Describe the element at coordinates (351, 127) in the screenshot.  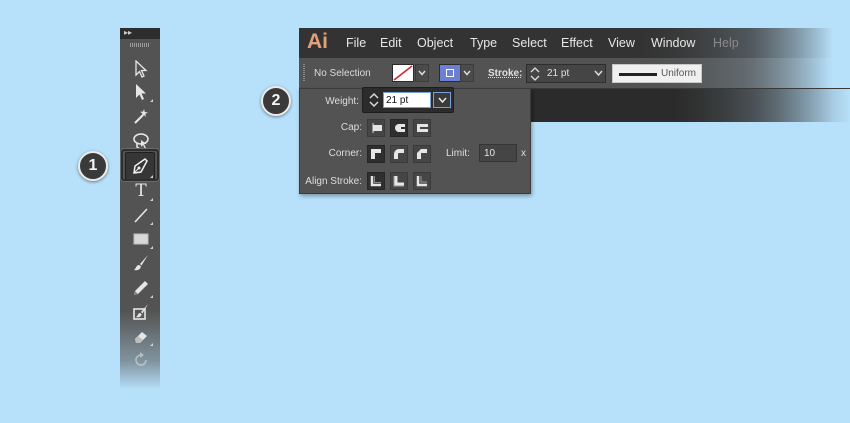
I see `cap-label: Cap:` at that location.